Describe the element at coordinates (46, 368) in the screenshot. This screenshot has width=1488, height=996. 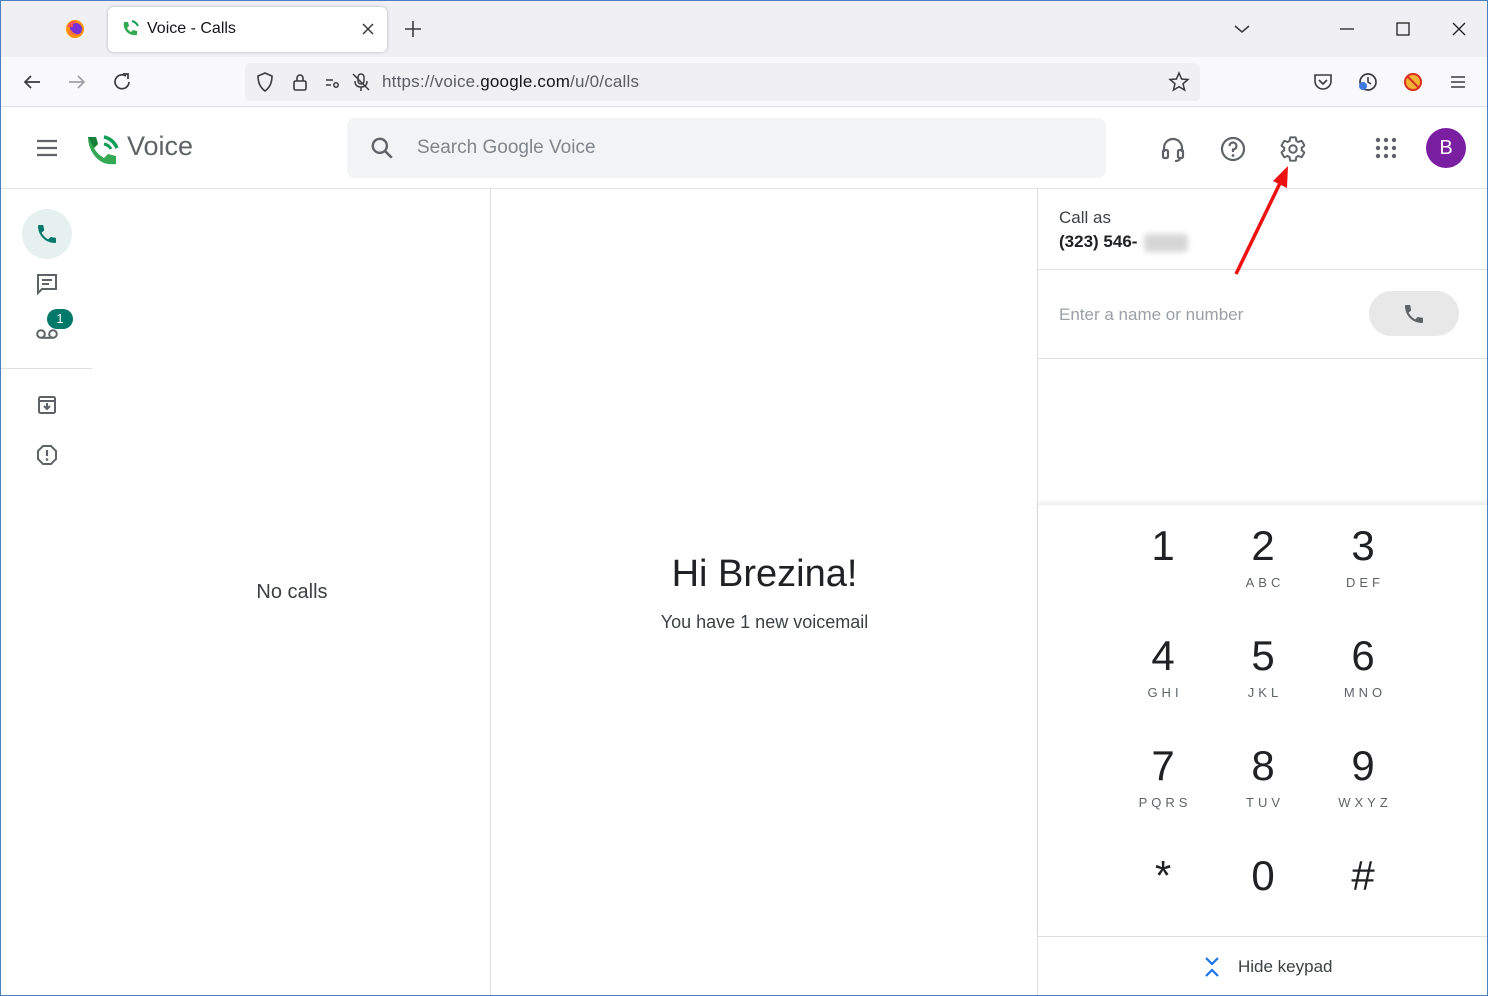
I see `rail-divider` at that location.